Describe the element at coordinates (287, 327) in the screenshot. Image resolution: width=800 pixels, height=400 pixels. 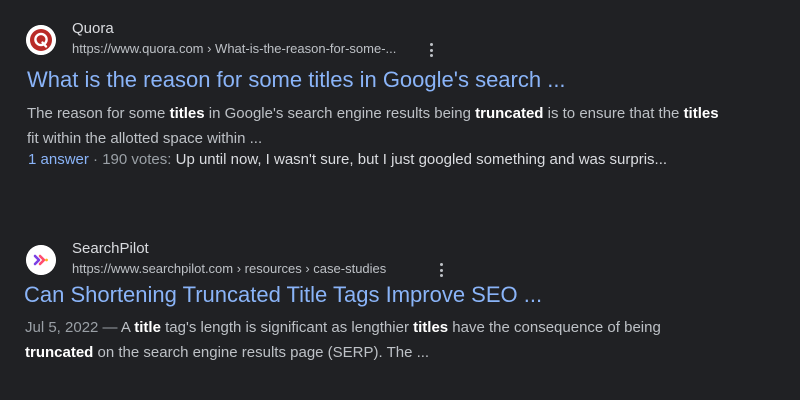
I see `snippet-text: tag's length is significant as lengthier` at that location.